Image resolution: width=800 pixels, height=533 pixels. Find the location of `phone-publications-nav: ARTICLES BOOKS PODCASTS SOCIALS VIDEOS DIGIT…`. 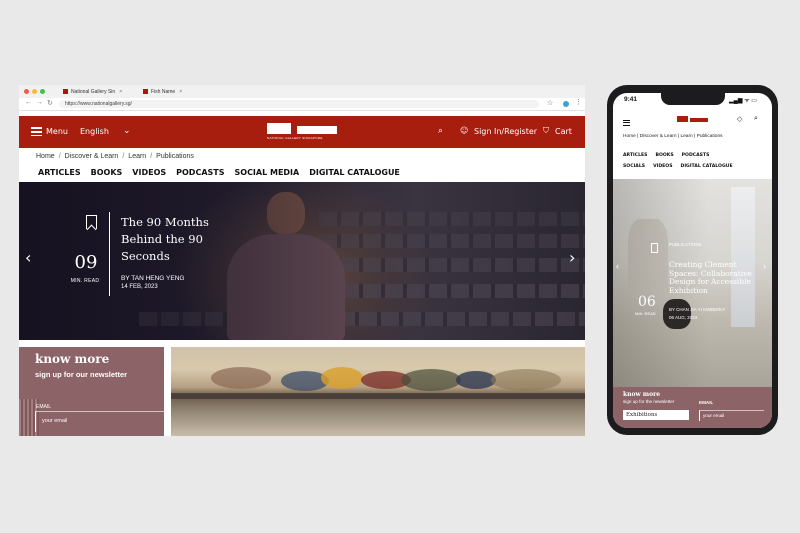

phone-publications-nav: ARTICLES BOOKS PODCASTS SOCIALS VIDEOS DIGIT… is located at coordinates (682, 161).